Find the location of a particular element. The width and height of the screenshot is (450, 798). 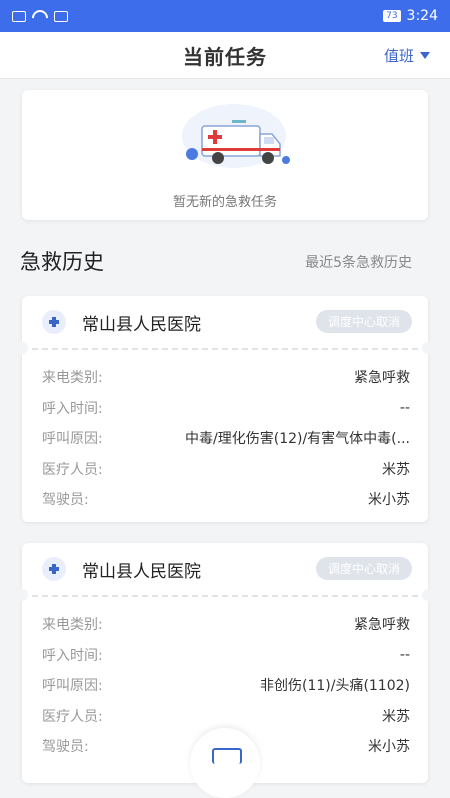

duty-dropdown: 值班 is located at coordinates (407, 55).